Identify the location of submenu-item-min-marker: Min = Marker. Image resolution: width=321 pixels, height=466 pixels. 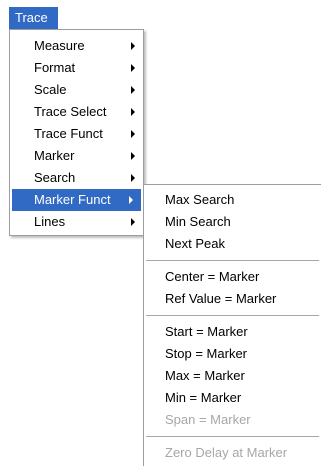
(232, 398).